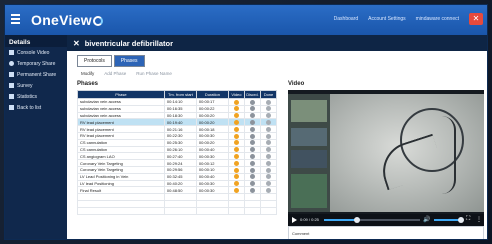  I want to click on comment-field: Comment, so click(386, 232).